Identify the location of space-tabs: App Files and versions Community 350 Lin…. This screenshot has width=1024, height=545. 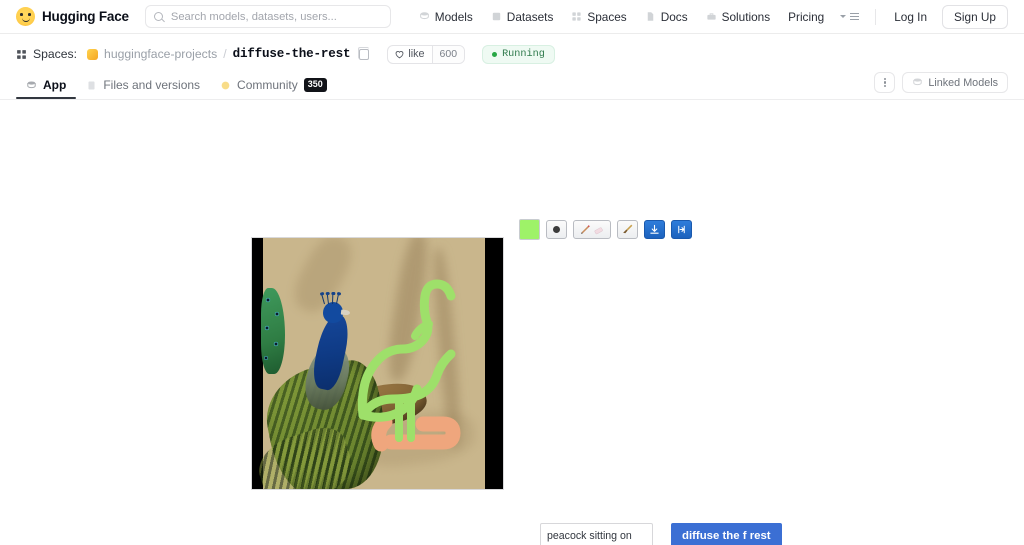
(512, 84).